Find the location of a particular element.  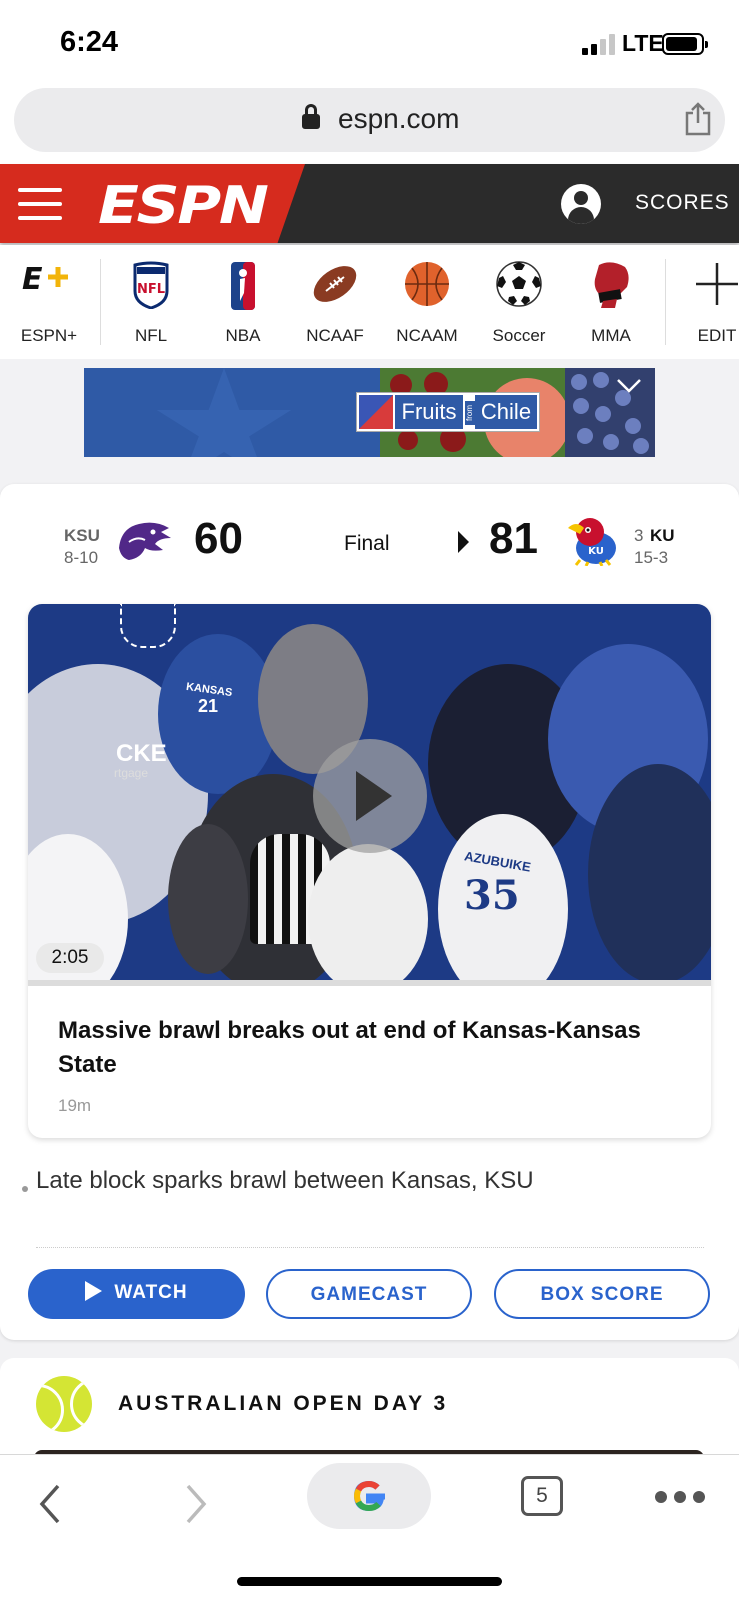

away-score: 60 is located at coordinates (218, 538).